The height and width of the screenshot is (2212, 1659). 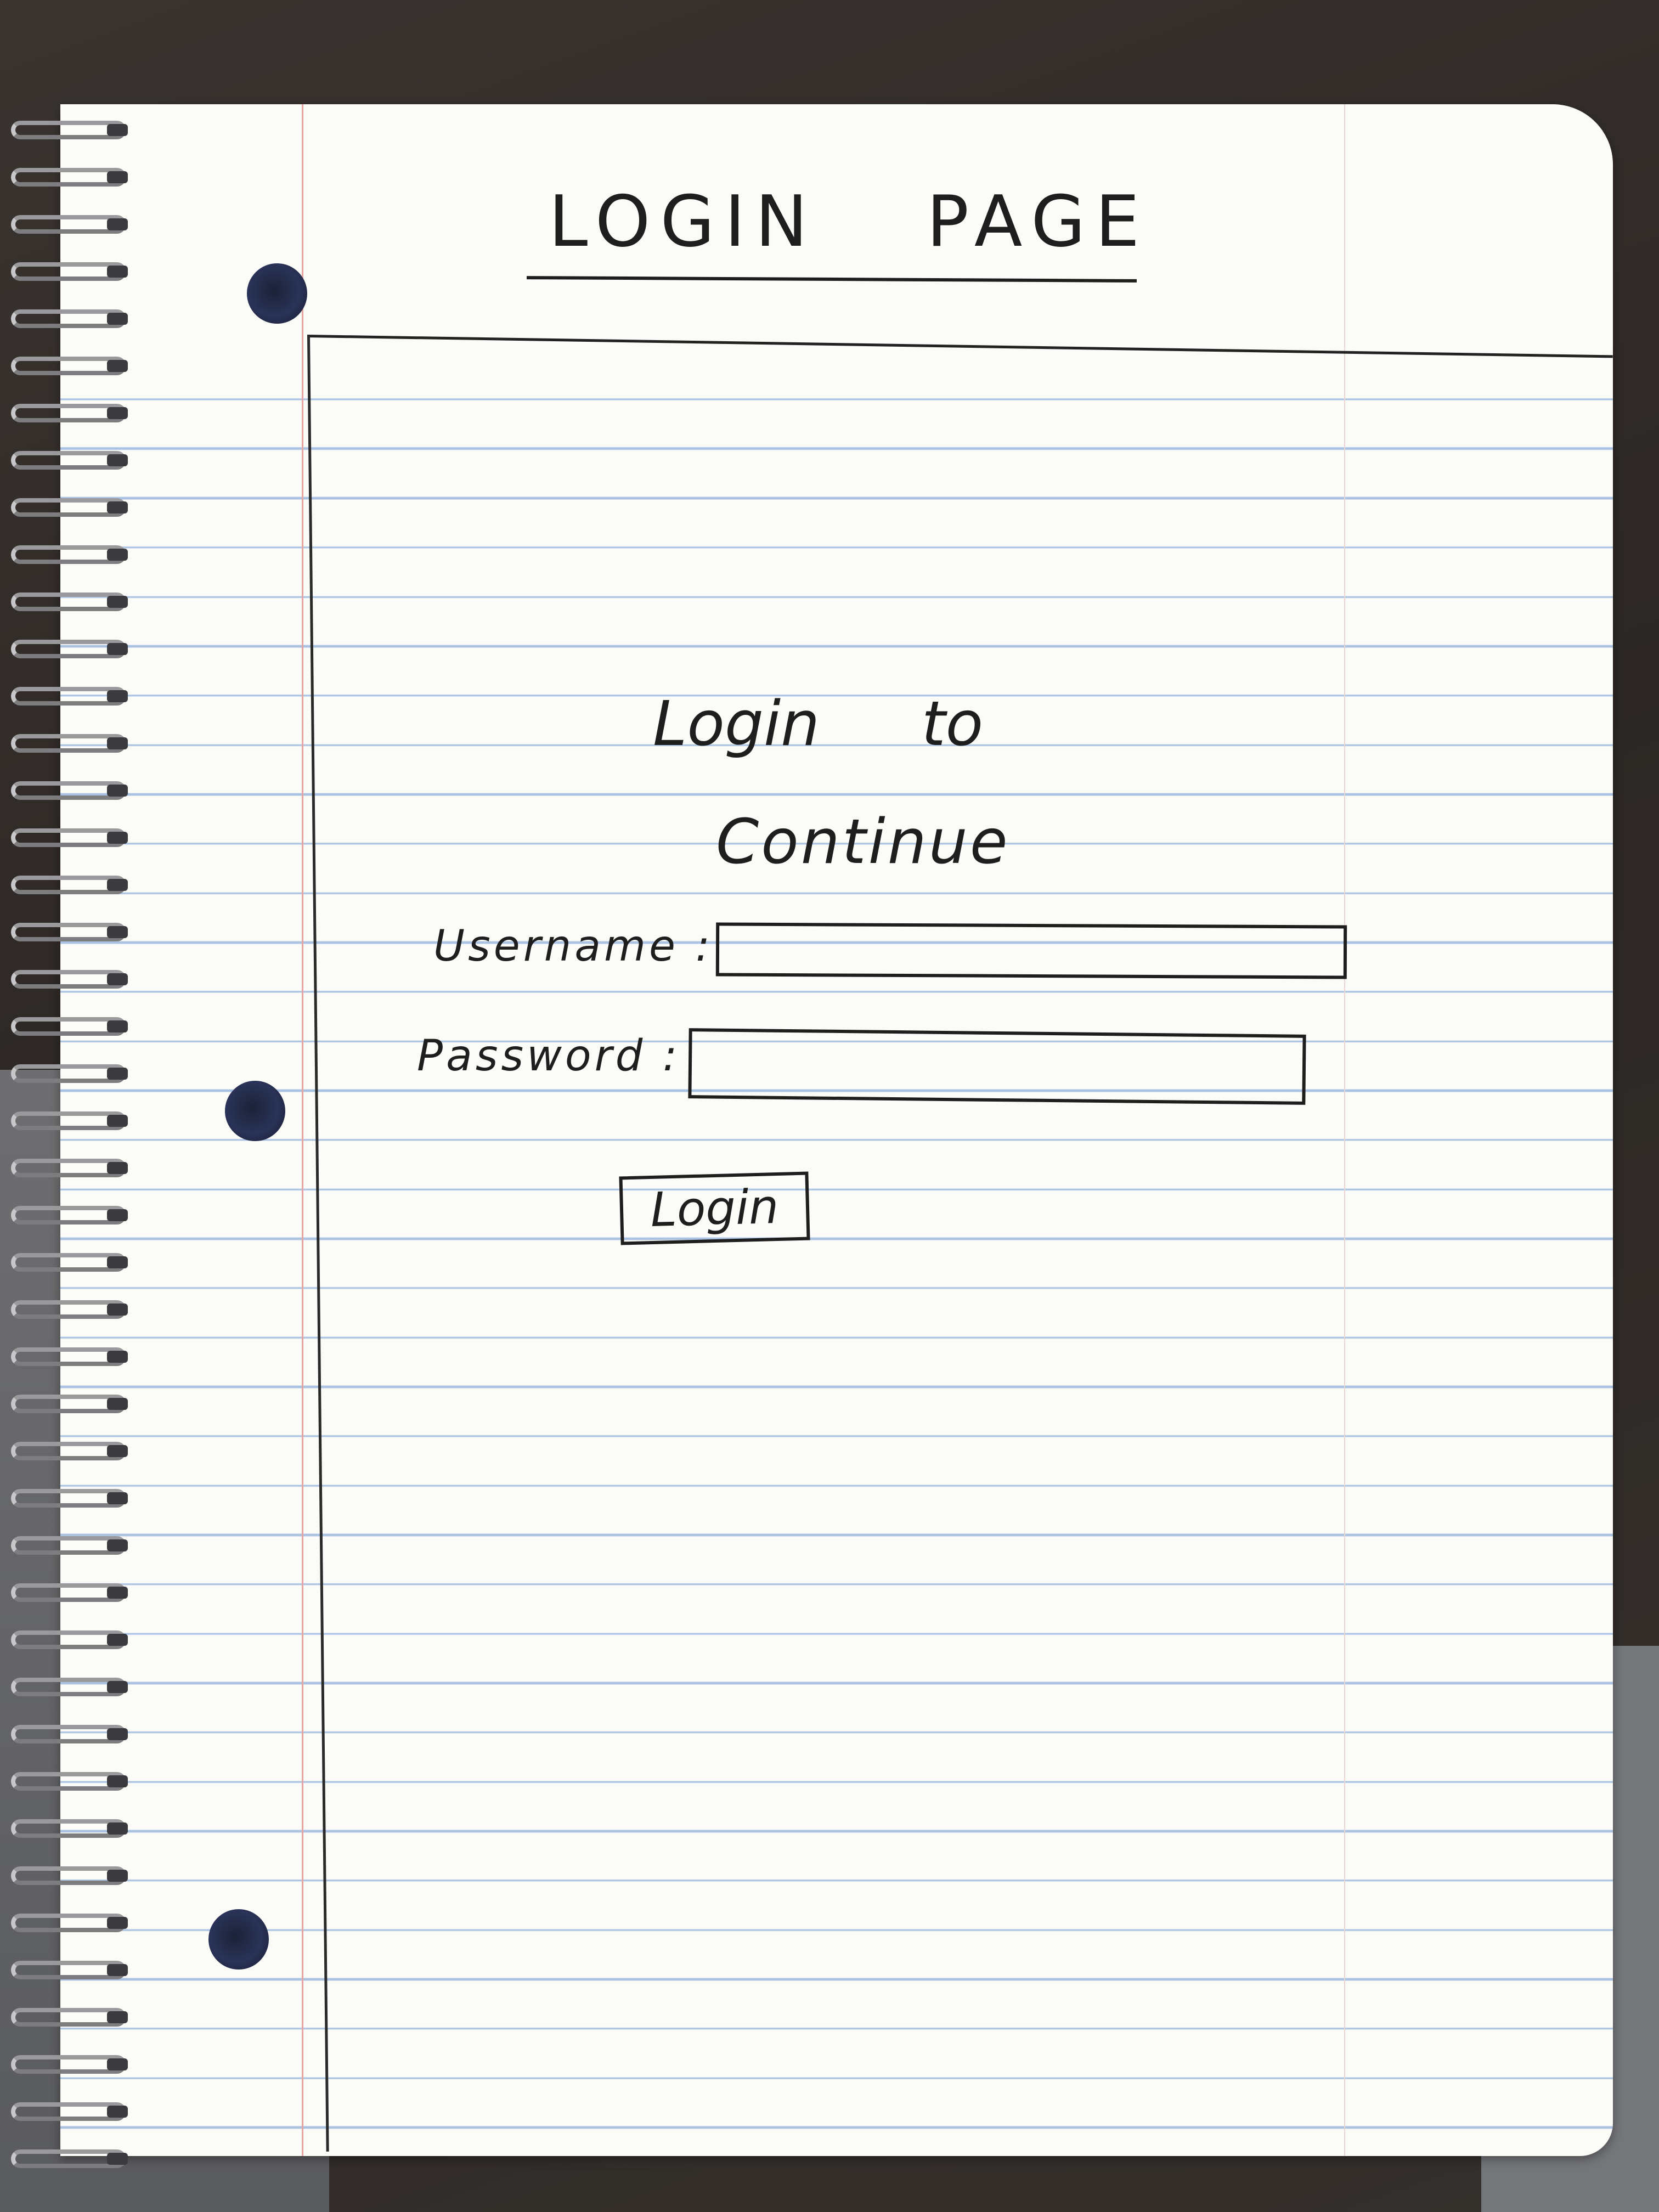 What do you see at coordinates (715, 1208) in the screenshot?
I see `login-button: Login` at bounding box center [715, 1208].